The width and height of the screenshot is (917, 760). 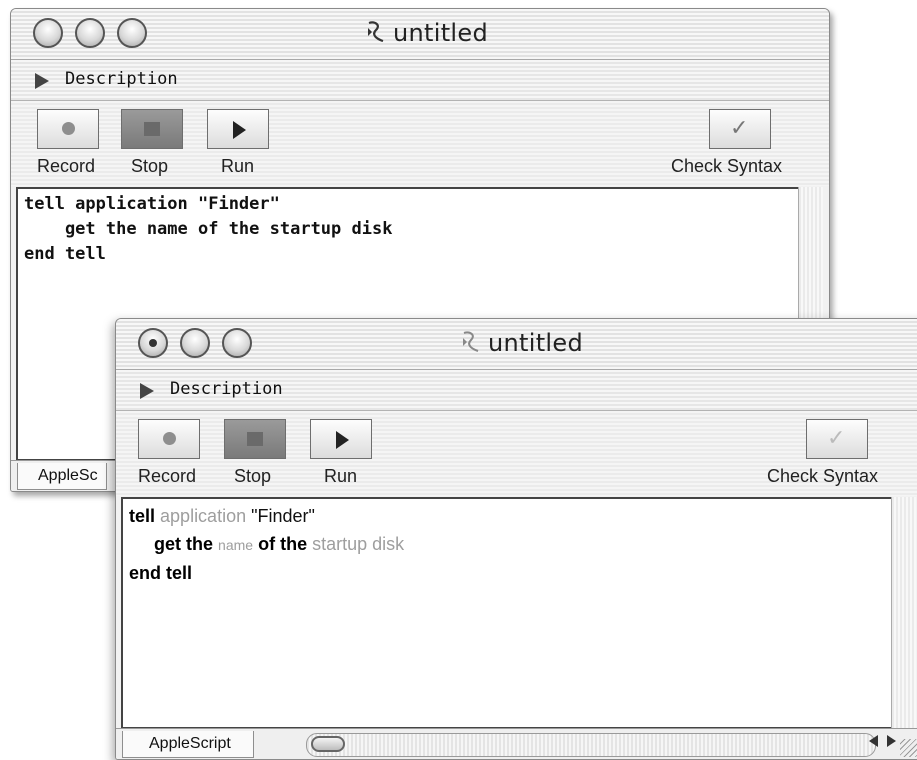 What do you see at coordinates (283, 516) in the screenshot?
I see `string-token: "Finder"` at bounding box center [283, 516].